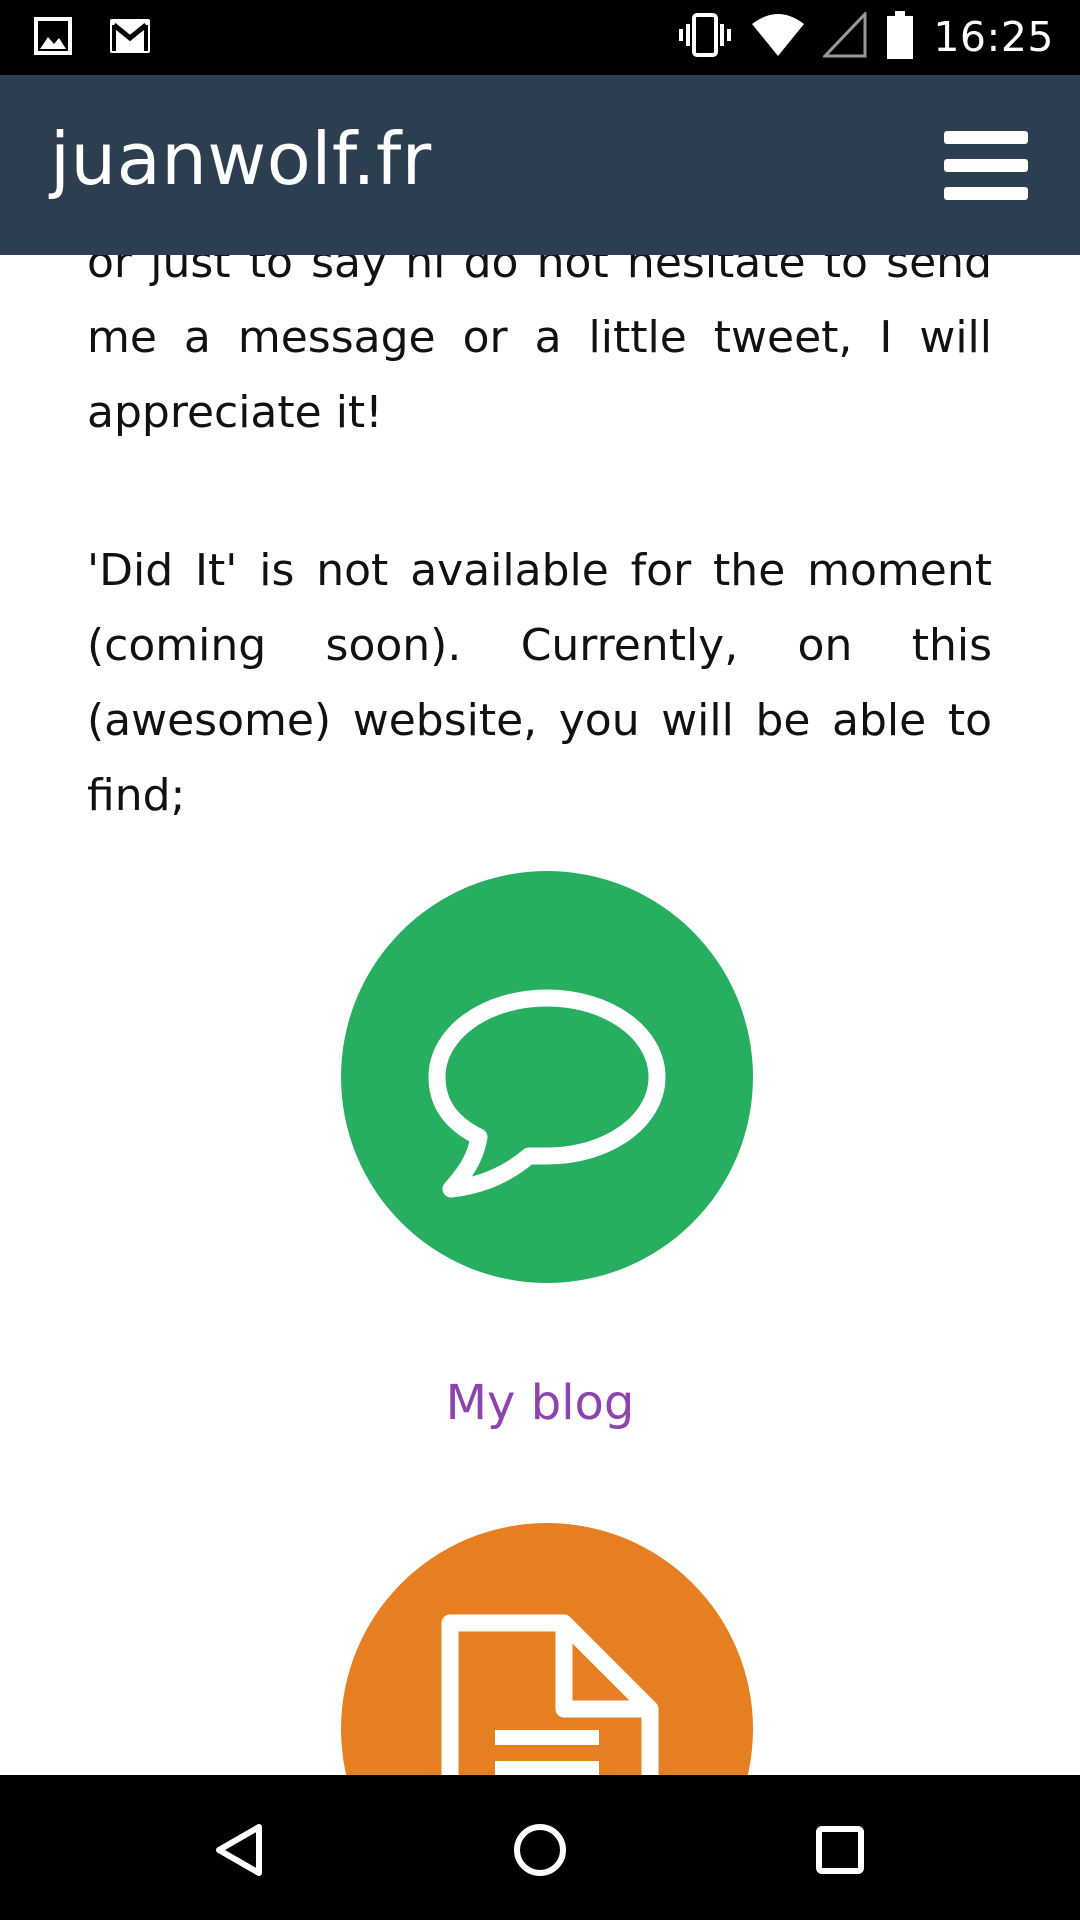 The height and width of the screenshot is (1920, 1080). I want to click on my-blog-link: My blog, so click(540, 1403).